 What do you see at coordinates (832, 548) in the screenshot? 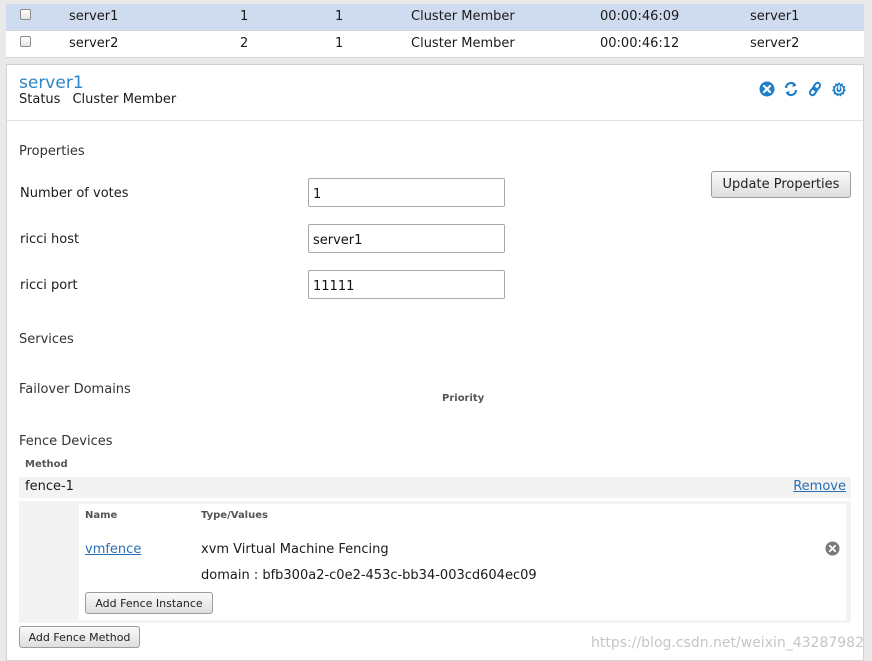
I see `delete-instance-icon` at bounding box center [832, 548].